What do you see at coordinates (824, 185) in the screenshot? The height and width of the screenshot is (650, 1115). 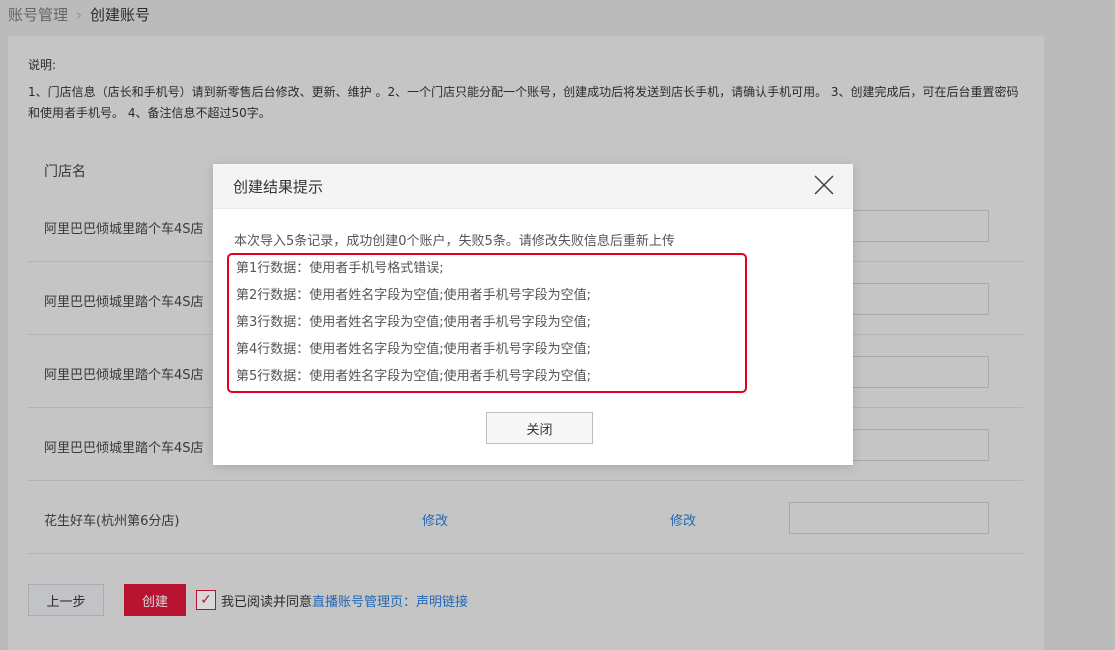 I see `close-icon` at bounding box center [824, 185].